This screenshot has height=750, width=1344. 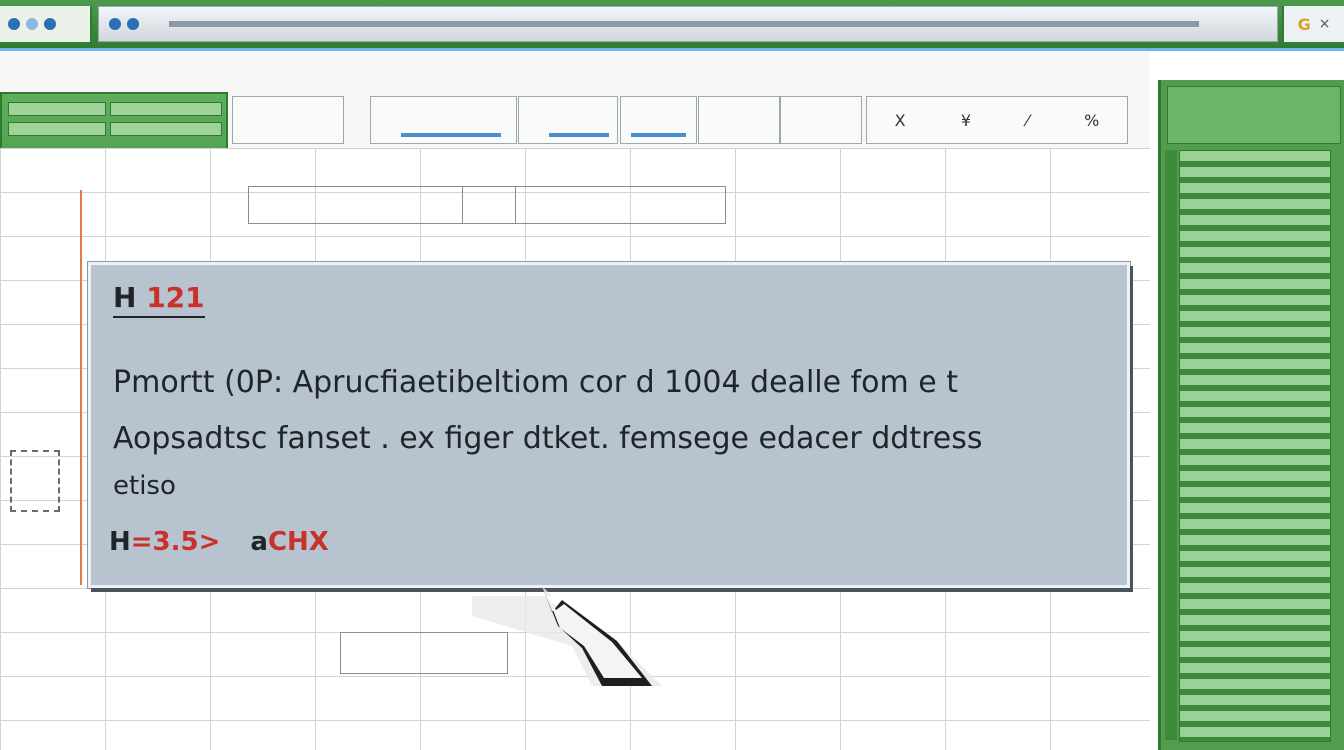 I want to click on ribbon-group-editing, so click(x=821, y=120).